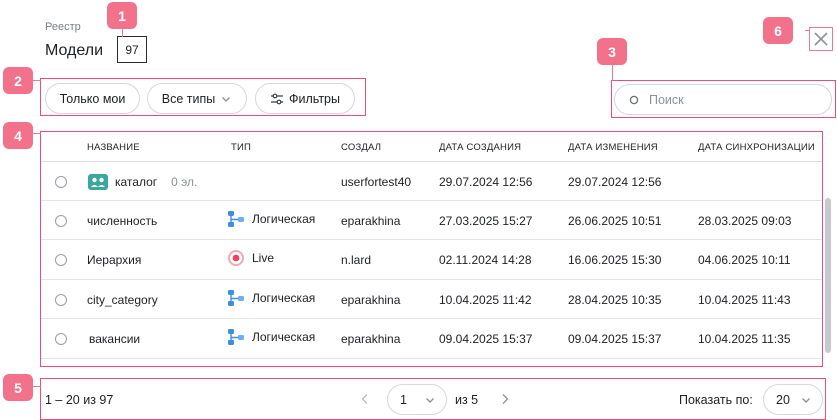 This screenshot has width=837, height=420. Describe the element at coordinates (63, 27) in the screenshot. I see `breadcrumb: Реестр` at that location.